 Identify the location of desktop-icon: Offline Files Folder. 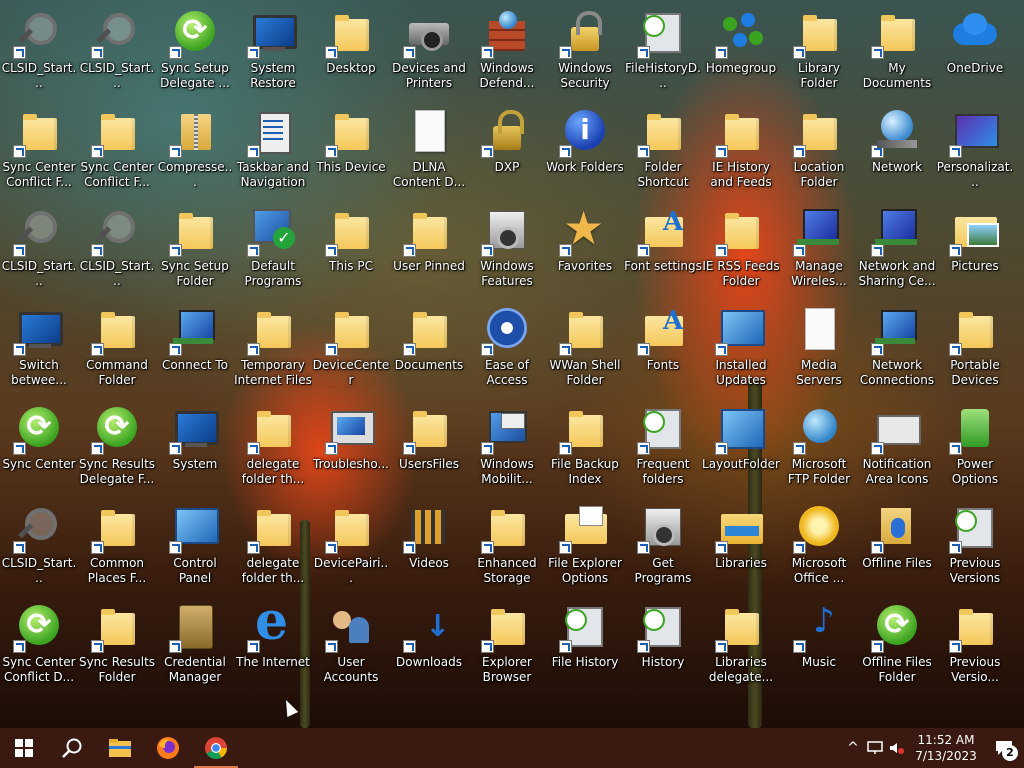
(897, 645).